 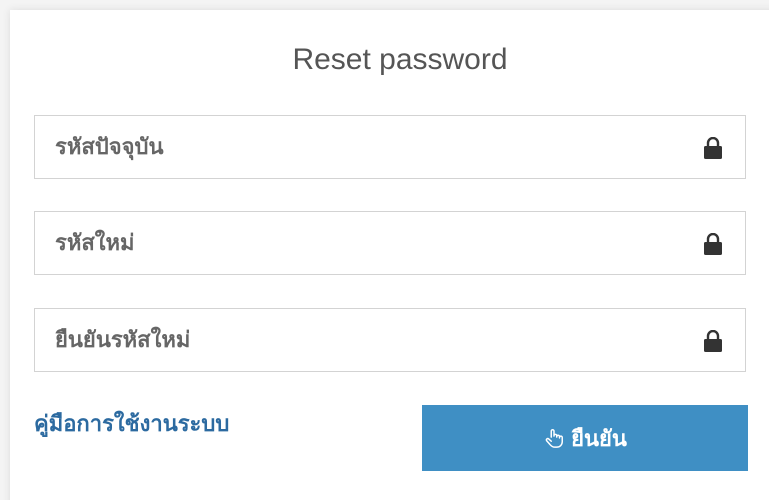 I want to click on new-password-input, so click(x=390, y=243).